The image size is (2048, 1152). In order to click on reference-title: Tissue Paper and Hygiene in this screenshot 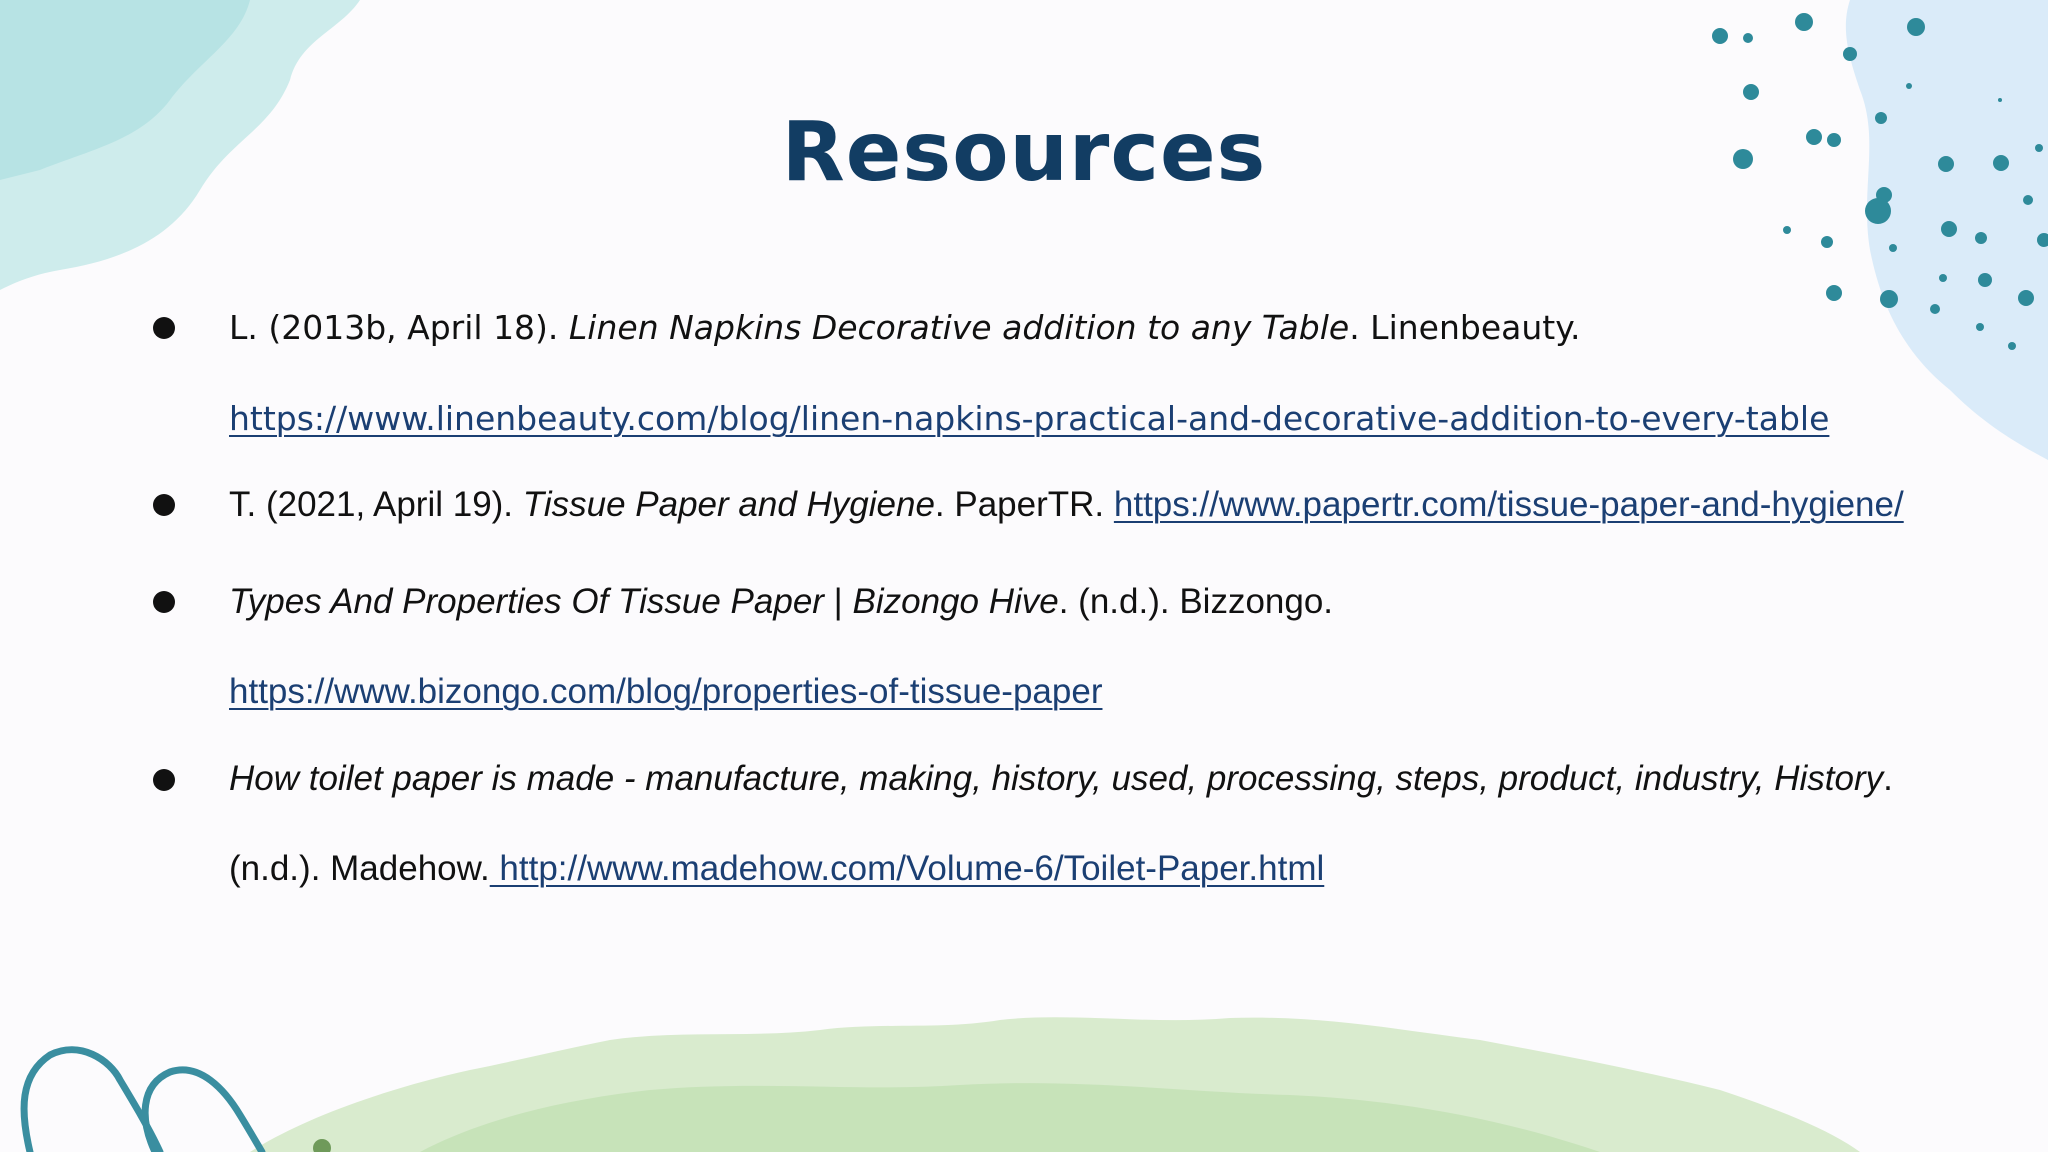, I will do `click(728, 504)`.